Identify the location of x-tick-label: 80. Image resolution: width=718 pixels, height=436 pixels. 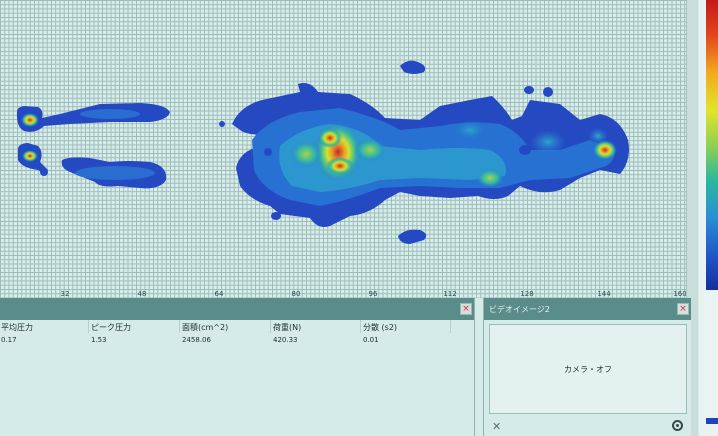
(296, 294).